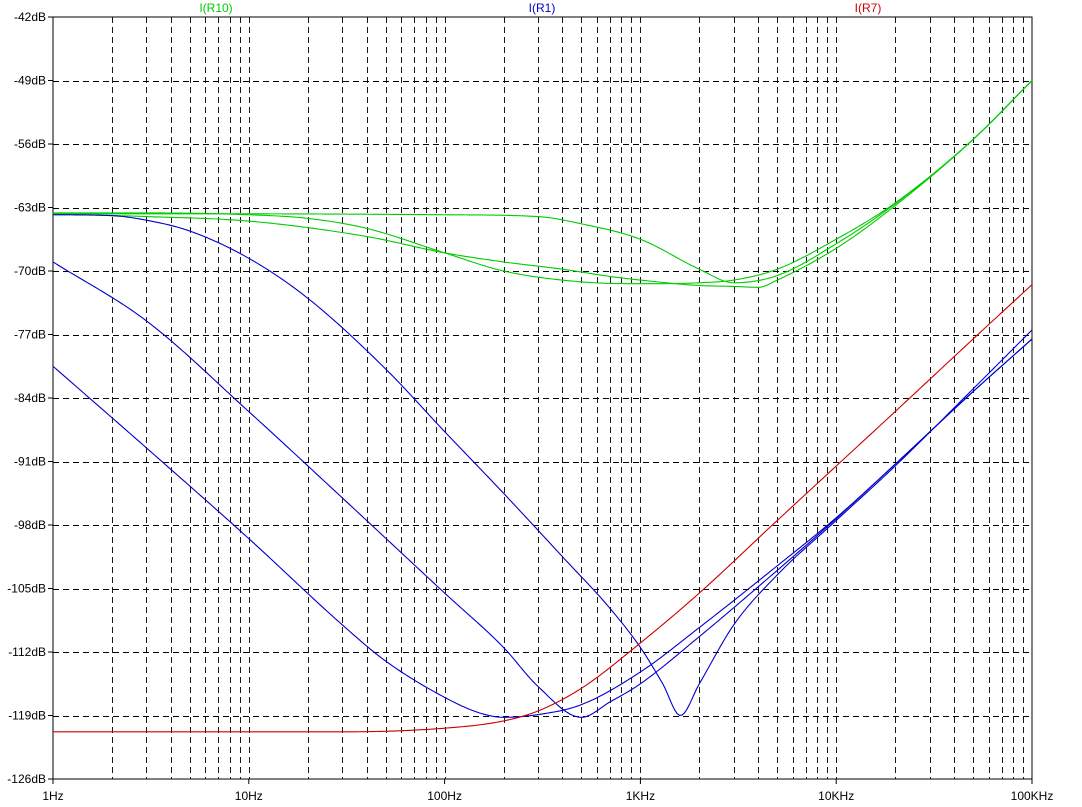 Image resolution: width=1082 pixels, height=807 pixels. I want to click on y-tick-label: -56dB, so click(30, 144).